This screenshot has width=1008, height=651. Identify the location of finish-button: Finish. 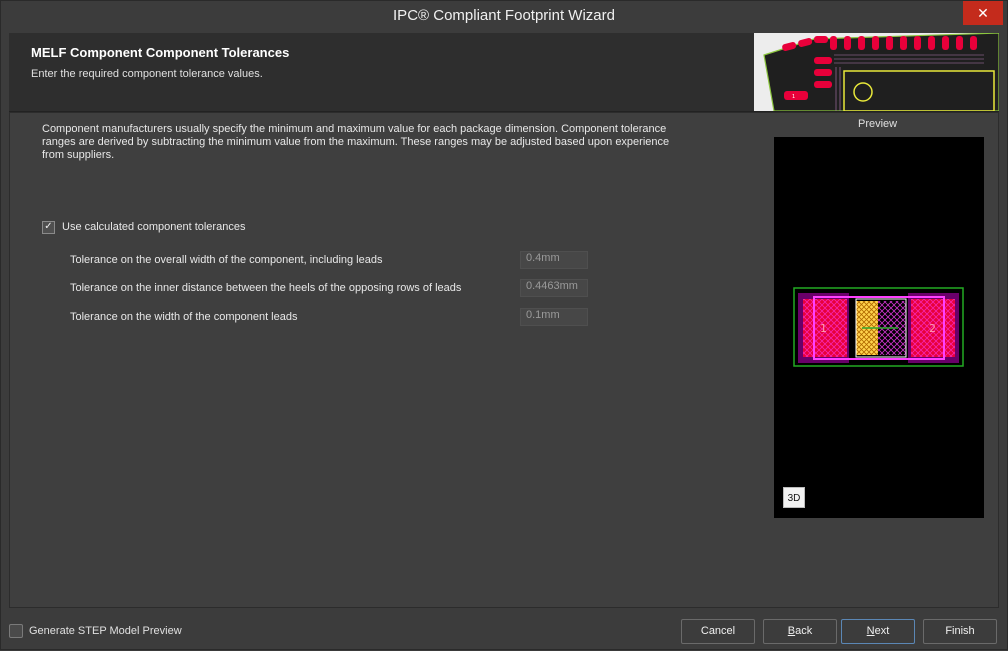
(960, 631).